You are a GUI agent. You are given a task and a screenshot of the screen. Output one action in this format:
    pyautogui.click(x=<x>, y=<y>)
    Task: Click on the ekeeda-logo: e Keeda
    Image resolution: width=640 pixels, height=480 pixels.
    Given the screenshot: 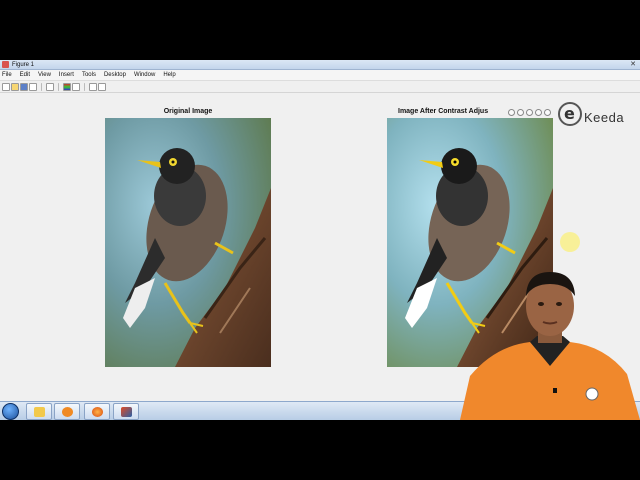 What is the action you would take?
    pyautogui.click(x=593, y=115)
    